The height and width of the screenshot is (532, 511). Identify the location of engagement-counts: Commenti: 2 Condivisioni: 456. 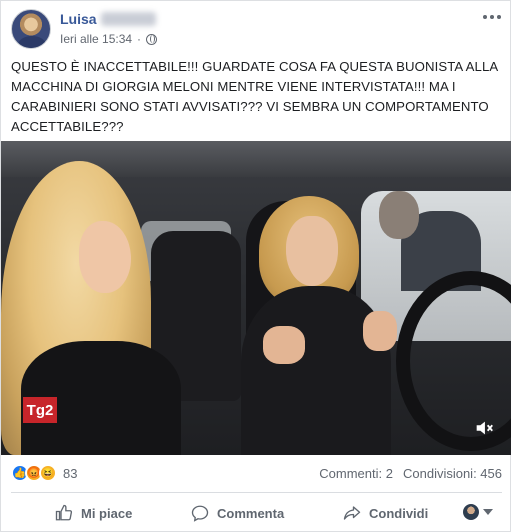
(410, 473).